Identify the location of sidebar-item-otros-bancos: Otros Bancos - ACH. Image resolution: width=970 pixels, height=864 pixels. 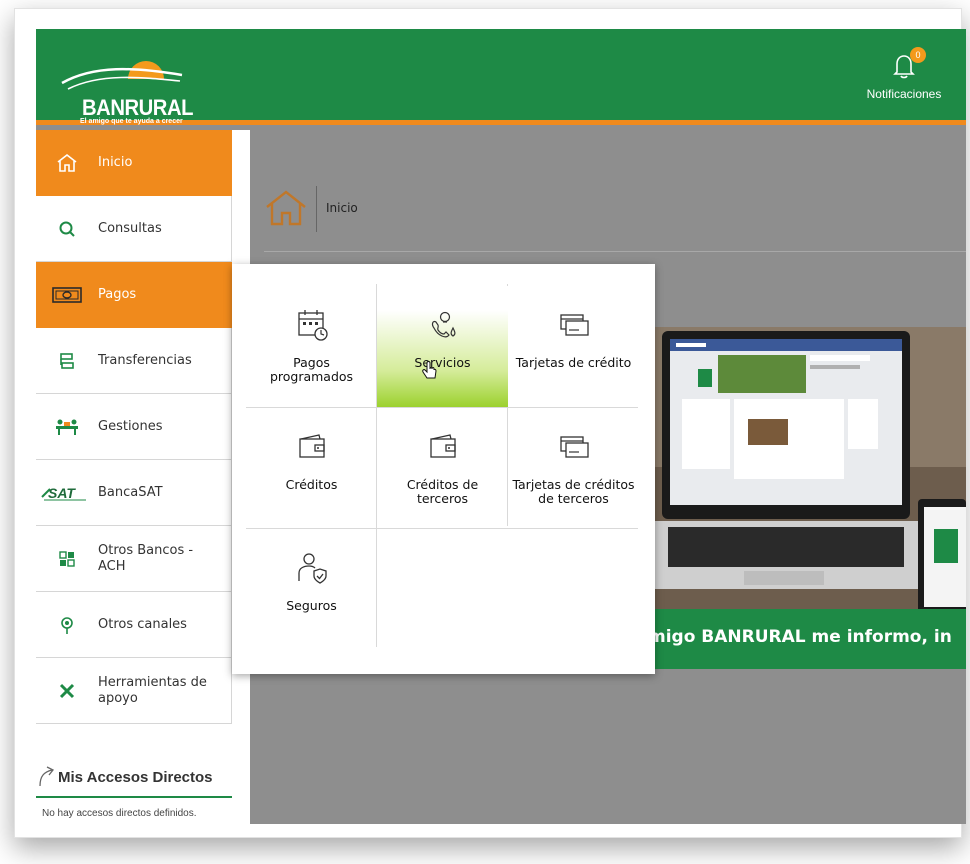
(134, 559).